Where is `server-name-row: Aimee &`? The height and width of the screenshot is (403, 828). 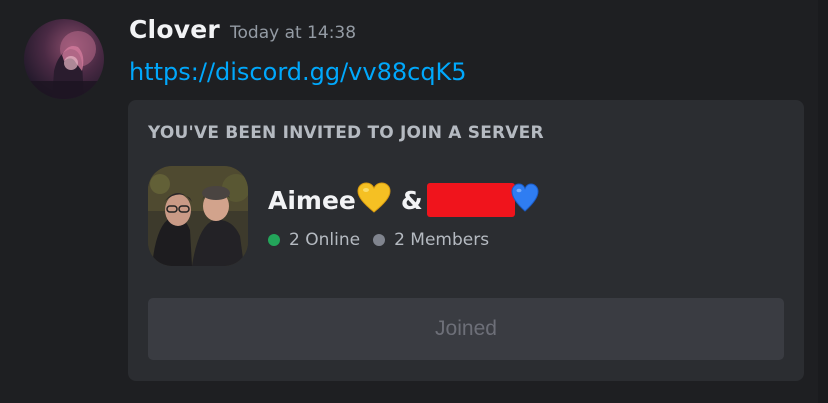
server-name-row: Aimee & is located at coordinates (403, 200).